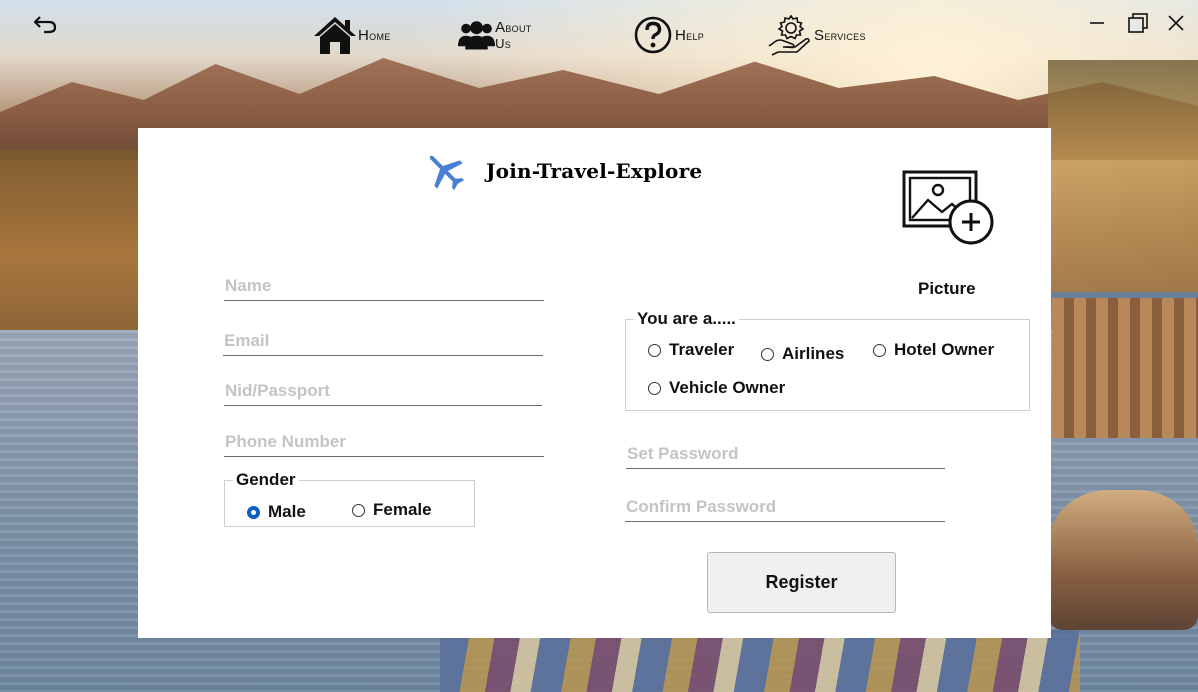 This screenshot has height=692, width=1198. I want to click on services-gear-hand-icon, so click(789, 35).